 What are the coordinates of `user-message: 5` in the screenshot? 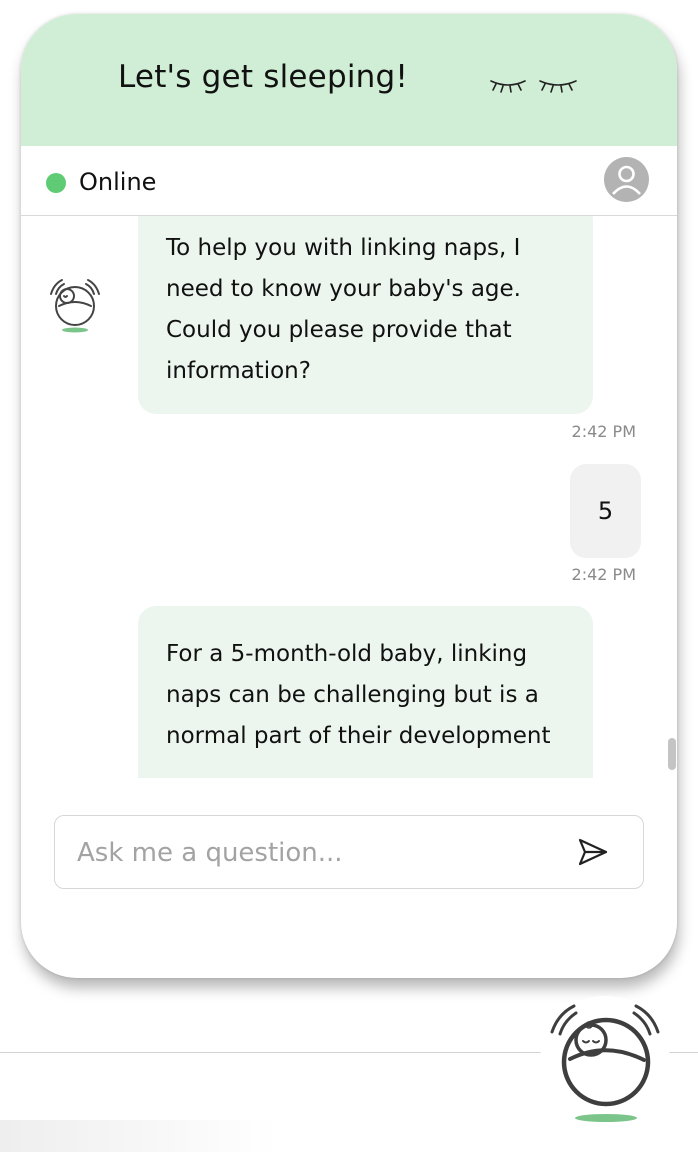 It's located at (605, 511).